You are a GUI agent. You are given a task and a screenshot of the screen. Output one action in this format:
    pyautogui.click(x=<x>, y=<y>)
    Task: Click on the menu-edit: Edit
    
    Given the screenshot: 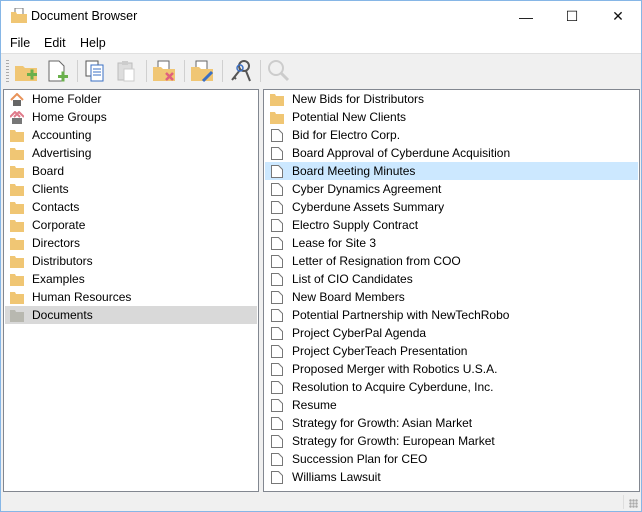 What is the action you would take?
    pyautogui.click(x=55, y=43)
    